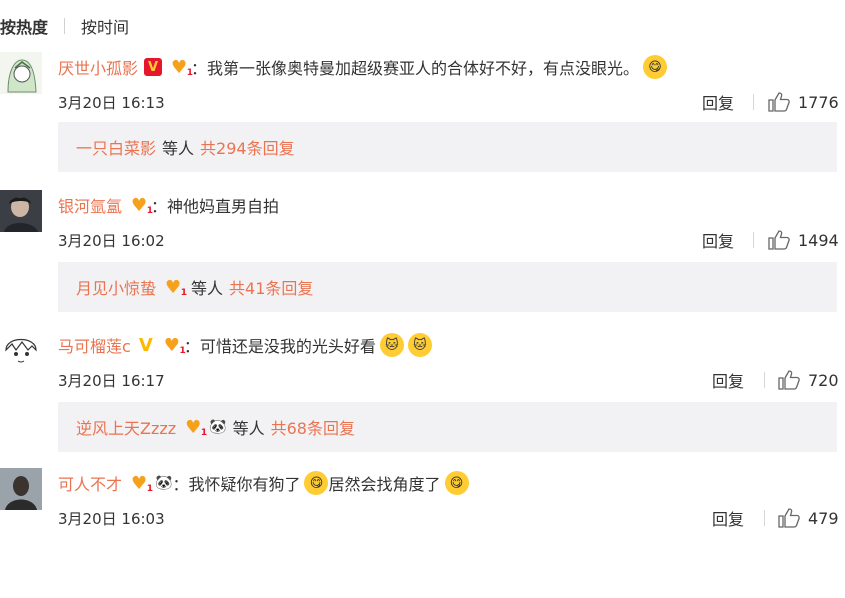 The width and height of the screenshot is (845, 598). I want to click on sub-reply-user: 逆风上天Zzzz, so click(126, 427).